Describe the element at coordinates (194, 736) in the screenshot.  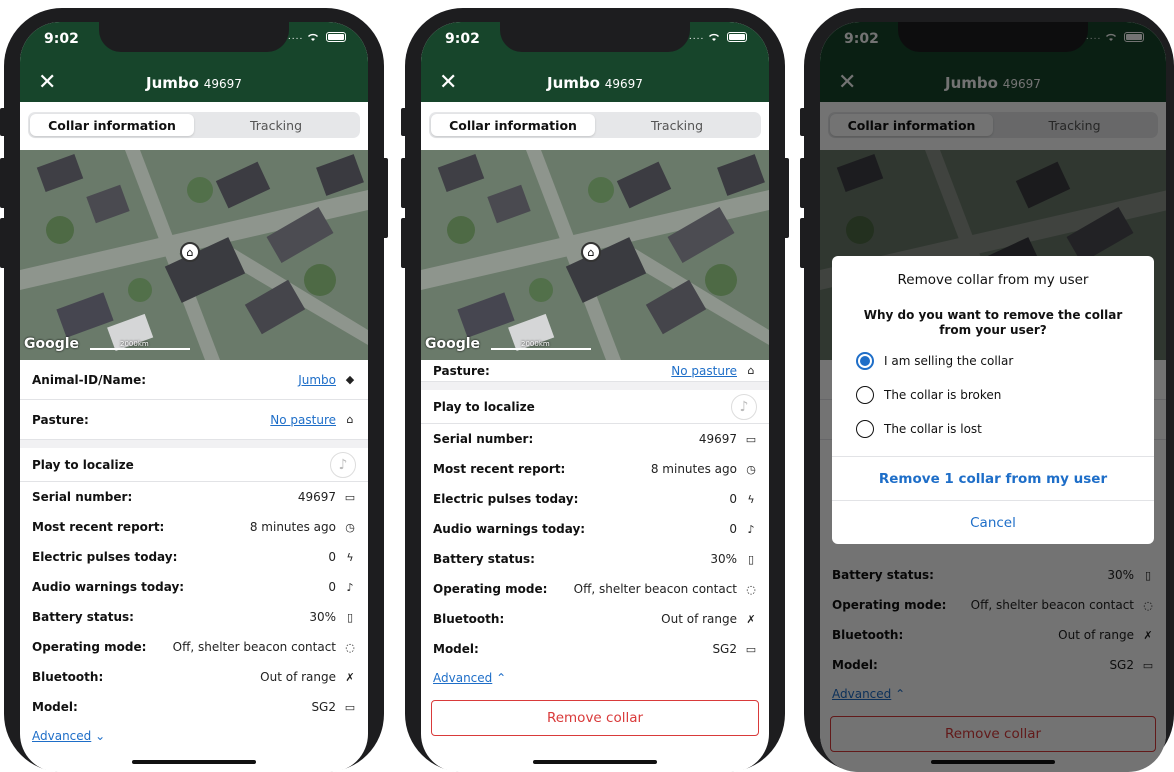
I see `advanced-toggle: Advanced ⌄` at that location.